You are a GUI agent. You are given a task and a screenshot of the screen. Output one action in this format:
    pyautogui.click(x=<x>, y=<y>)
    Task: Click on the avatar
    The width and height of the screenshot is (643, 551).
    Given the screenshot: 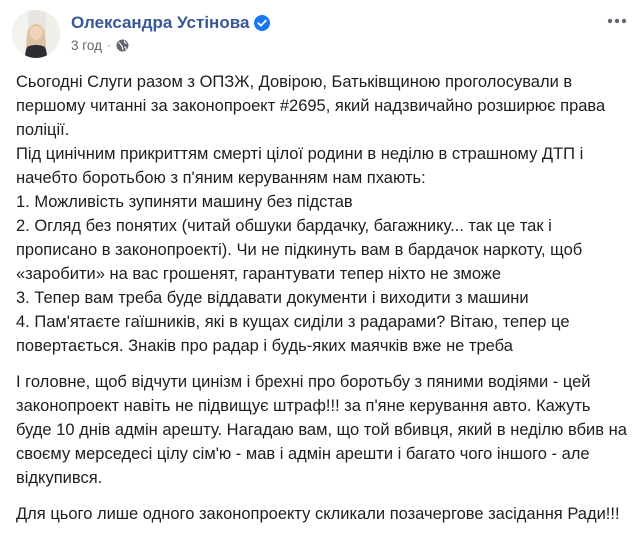 What is the action you would take?
    pyautogui.click(x=36, y=34)
    